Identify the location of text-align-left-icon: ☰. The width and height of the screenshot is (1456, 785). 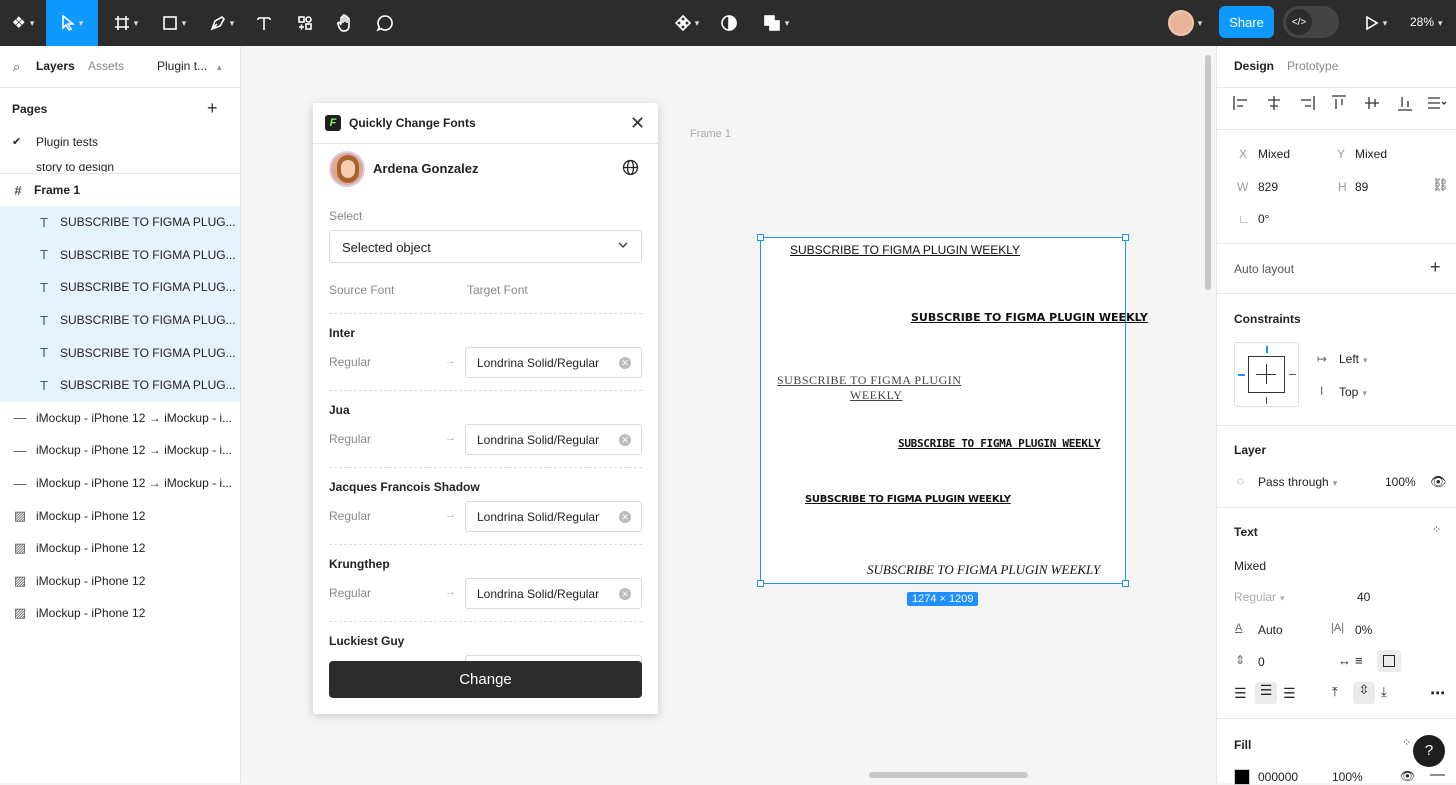
(1240, 693).